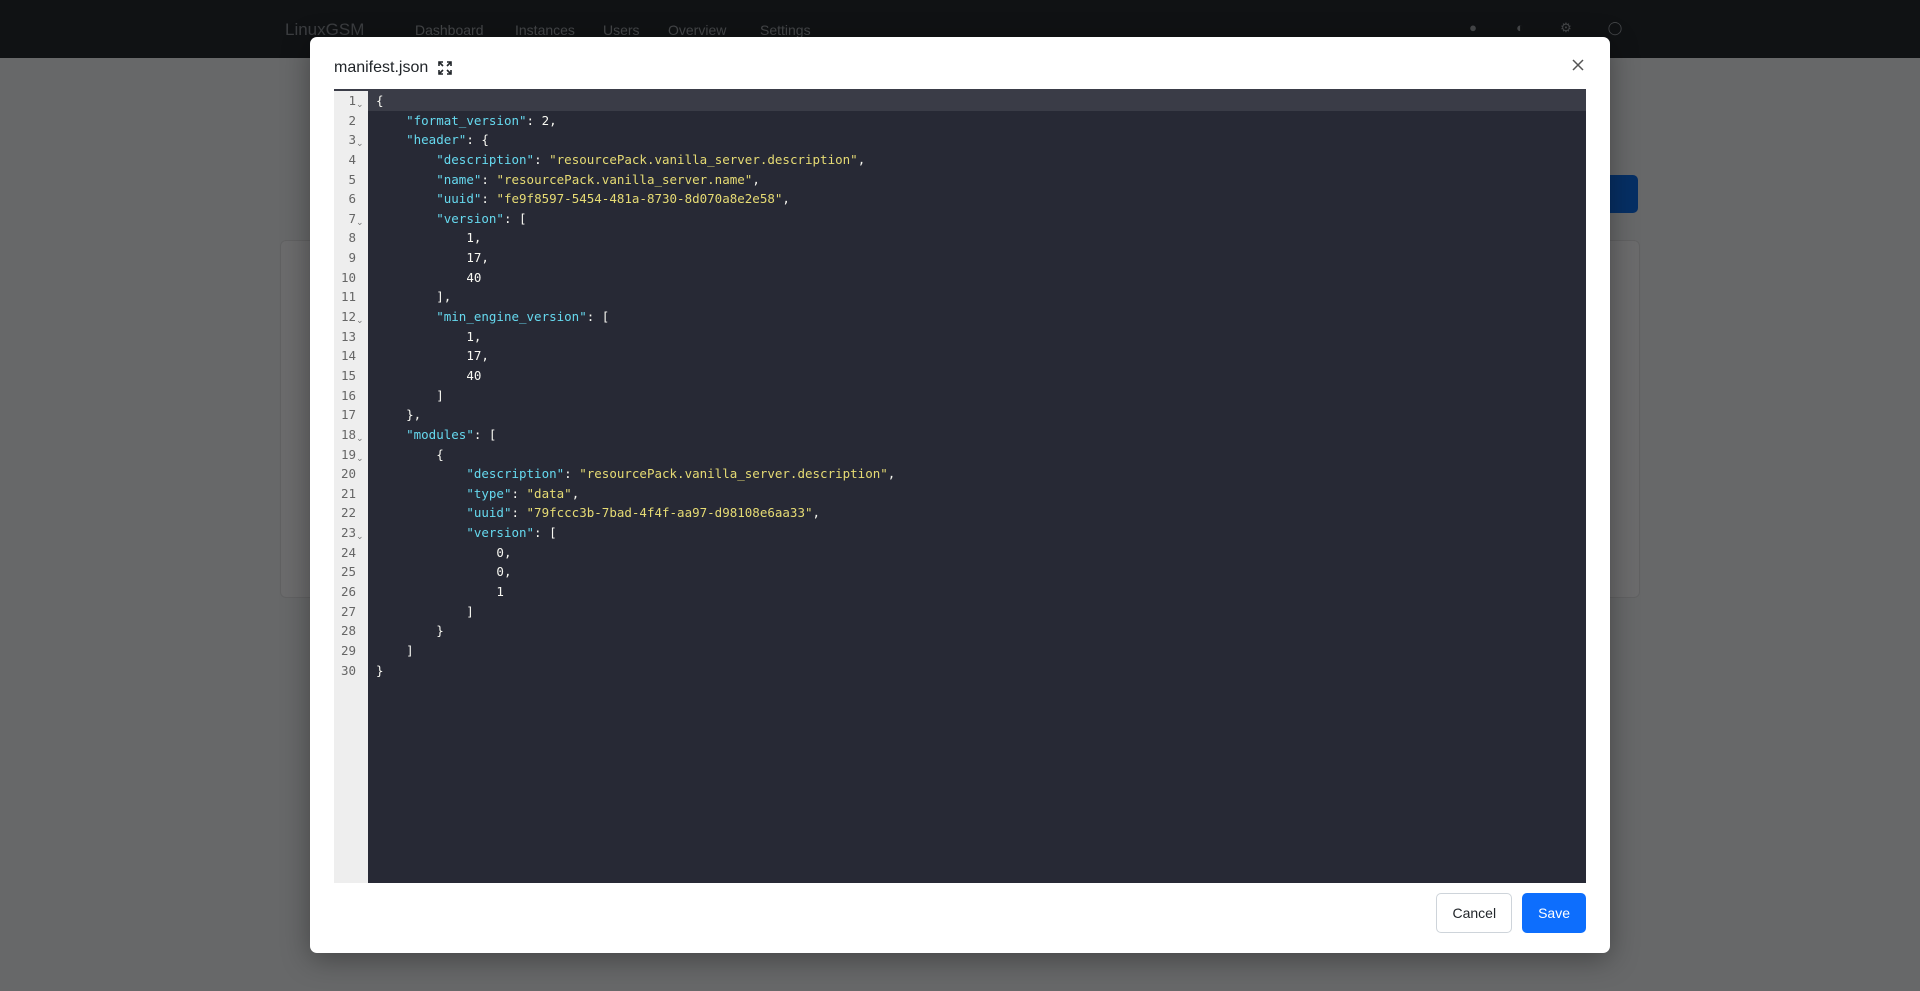  Describe the element at coordinates (489, 513) in the screenshot. I see `code-token: "uuid"` at that location.